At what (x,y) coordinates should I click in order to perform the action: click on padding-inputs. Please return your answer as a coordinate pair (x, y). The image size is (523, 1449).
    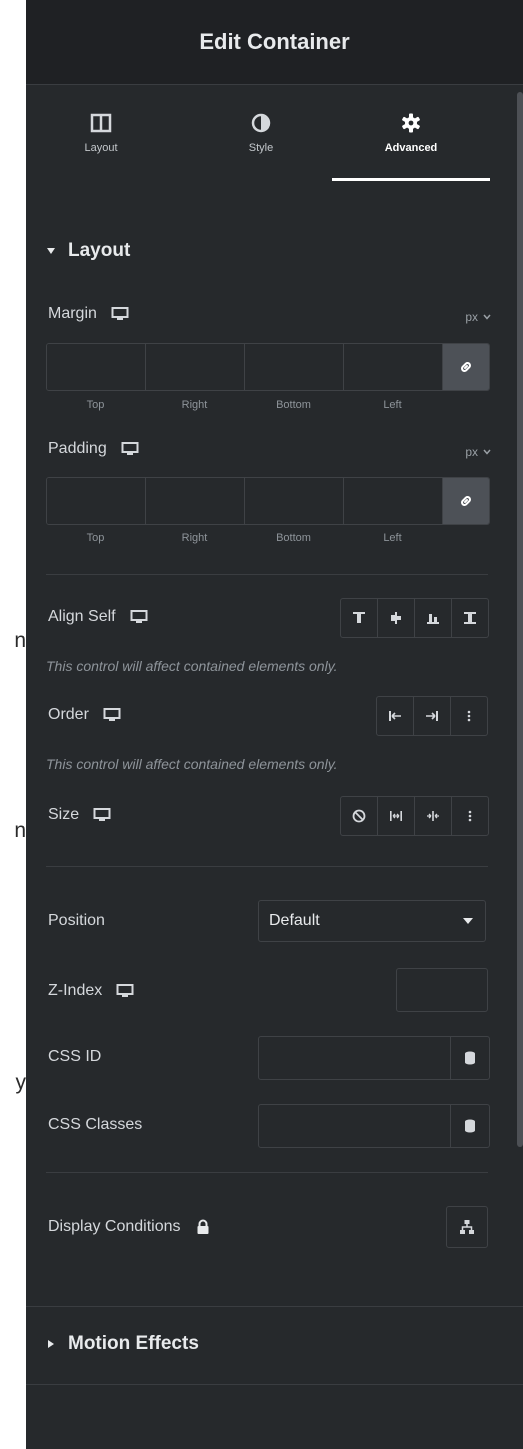
    Looking at the image, I should click on (268, 501).